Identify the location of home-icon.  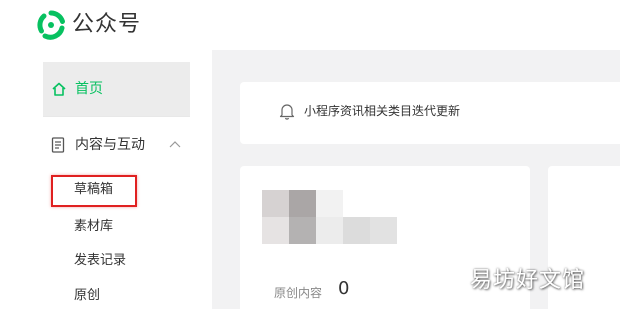
(59, 89).